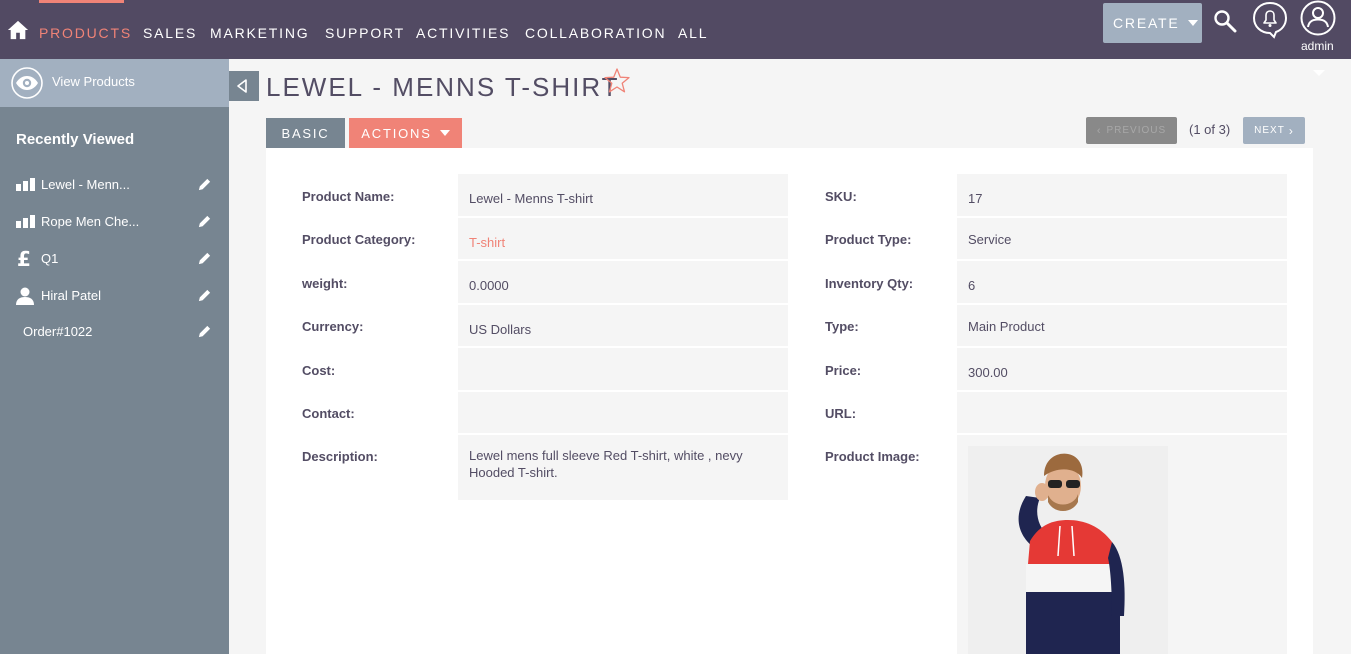 This screenshot has height=654, width=1351. I want to click on chevron-left-icon: ‹, so click(1099, 130).